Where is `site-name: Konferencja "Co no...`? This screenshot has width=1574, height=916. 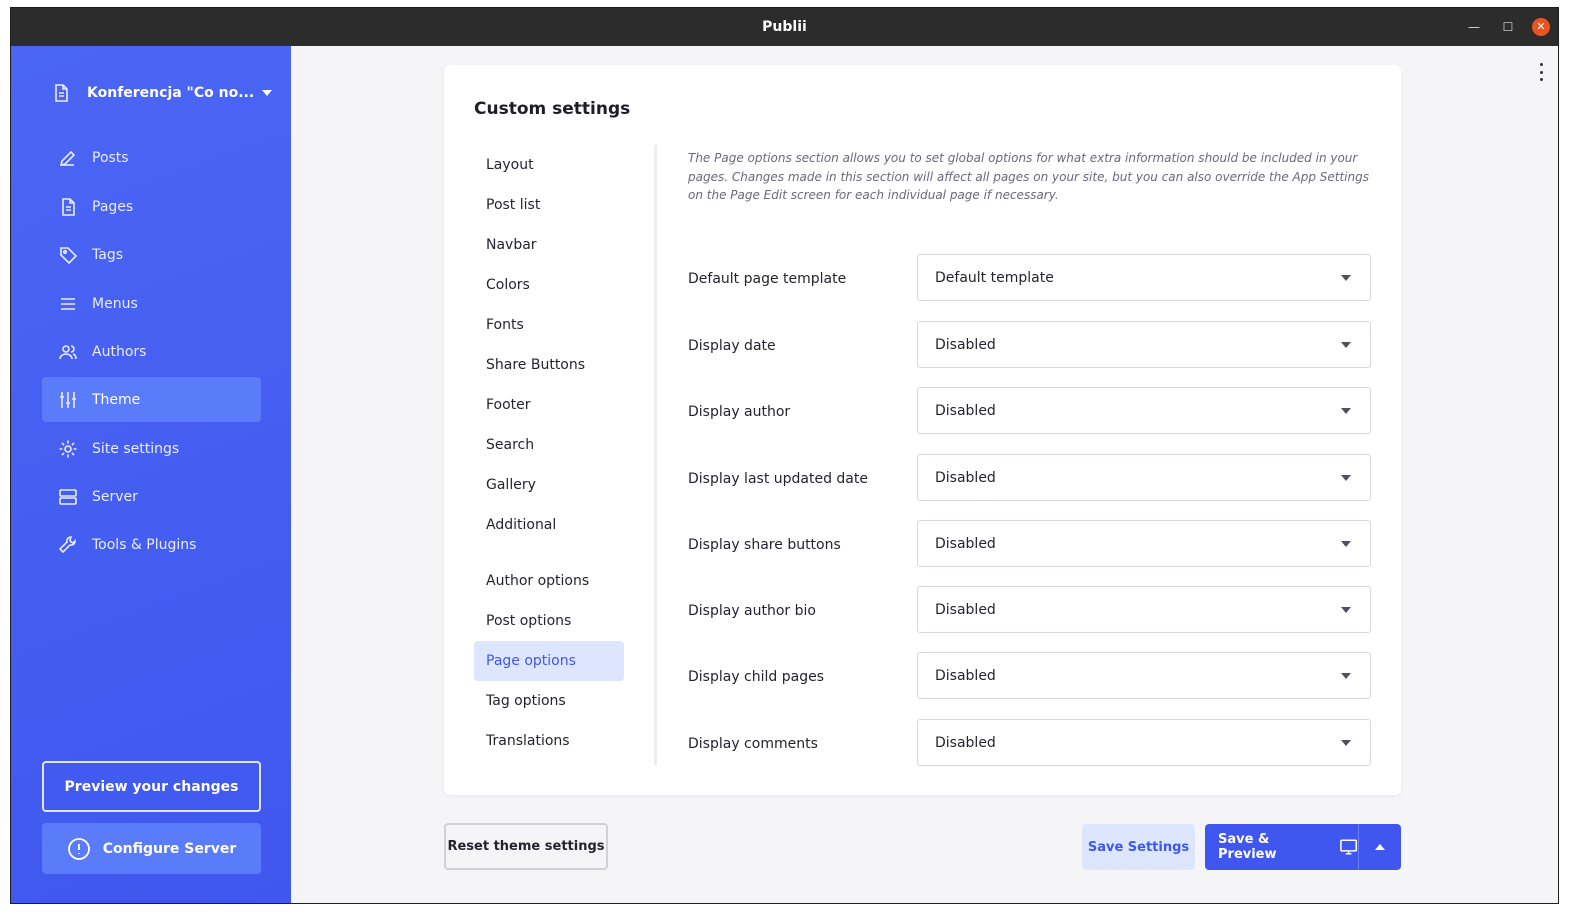 site-name: Konferencja "Co no... is located at coordinates (171, 93).